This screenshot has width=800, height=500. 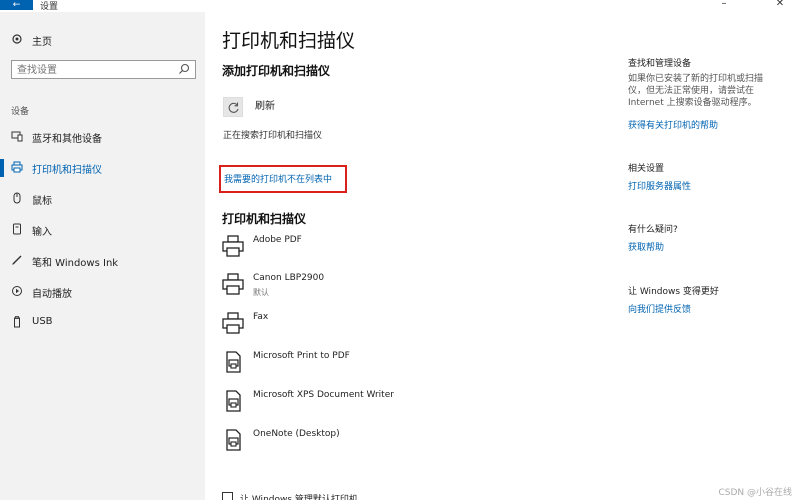 I want to click on pen-icon, so click(x=17, y=260).